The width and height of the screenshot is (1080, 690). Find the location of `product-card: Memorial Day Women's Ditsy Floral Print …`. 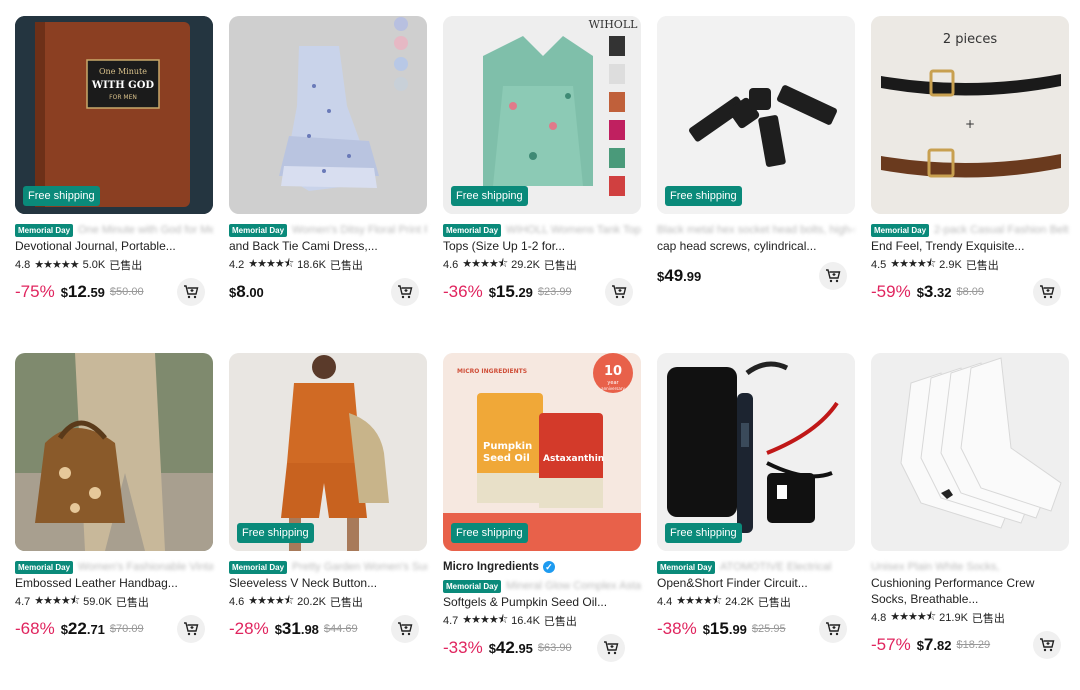

product-card: Memorial Day Women's Ditsy Floral Print … is located at coordinates (328, 181).